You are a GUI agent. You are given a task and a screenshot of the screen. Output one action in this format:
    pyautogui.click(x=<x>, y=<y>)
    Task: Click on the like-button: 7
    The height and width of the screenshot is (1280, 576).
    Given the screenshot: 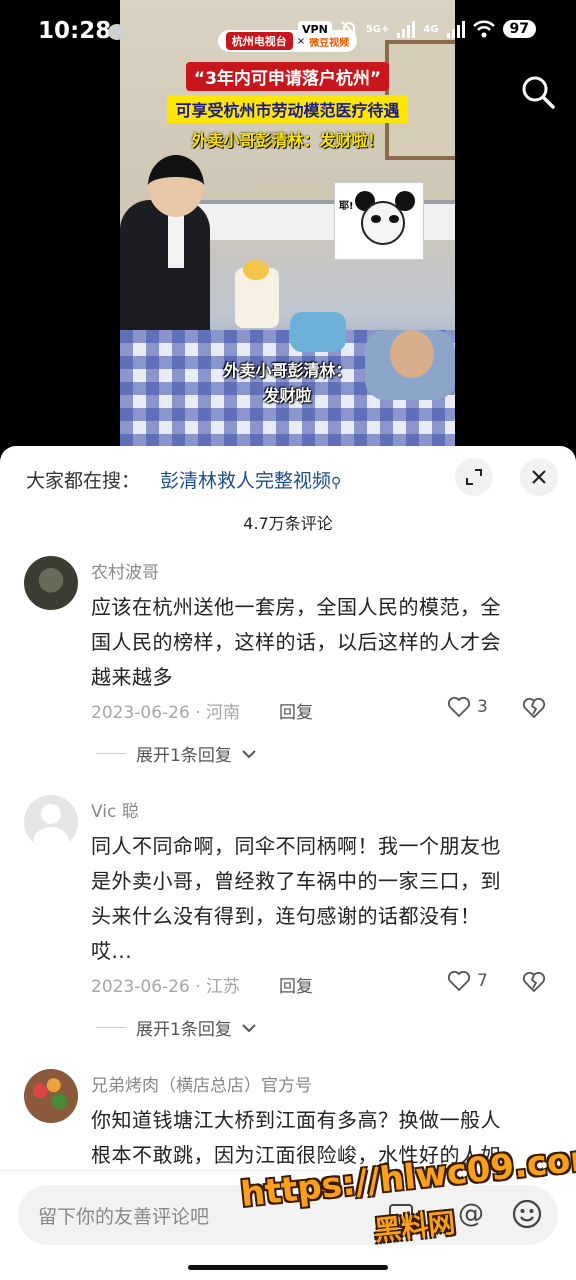 What is the action you would take?
    pyautogui.click(x=467, y=981)
    